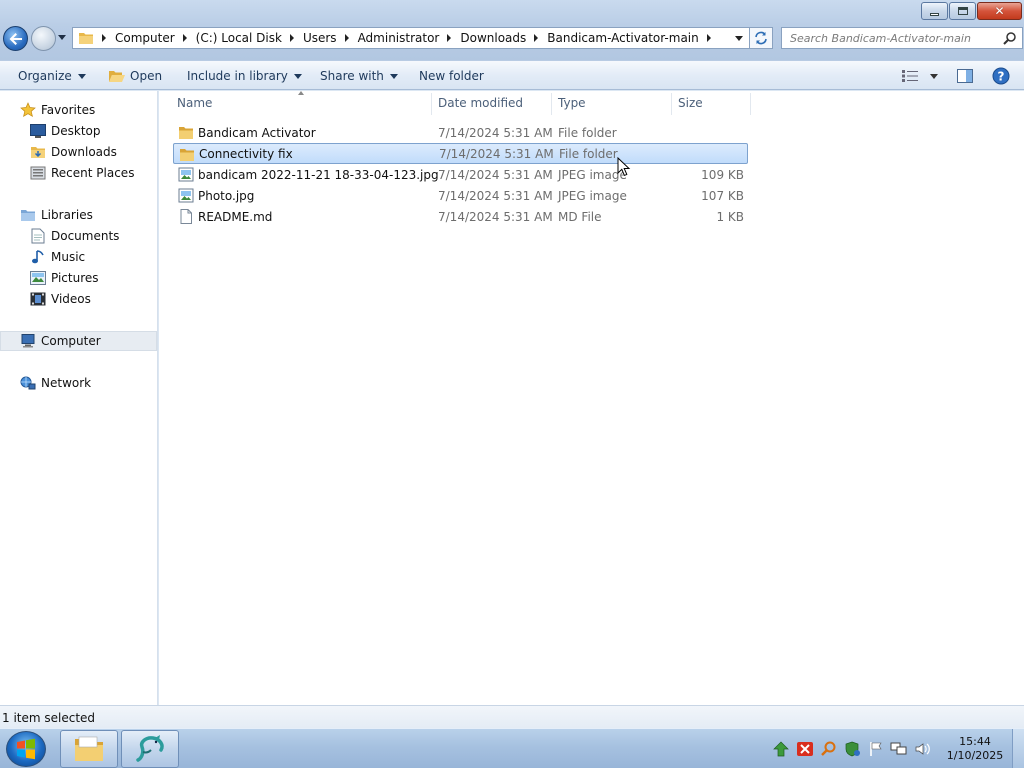  I want to click on file-name: README.md, so click(235, 216).